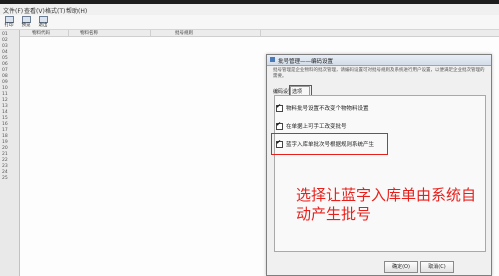 The image size is (499, 276). What do you see at coordinates (437, 267) in the screenshot?
I see `cancel-button: 取消(C)` at bounding box center [437, 267].